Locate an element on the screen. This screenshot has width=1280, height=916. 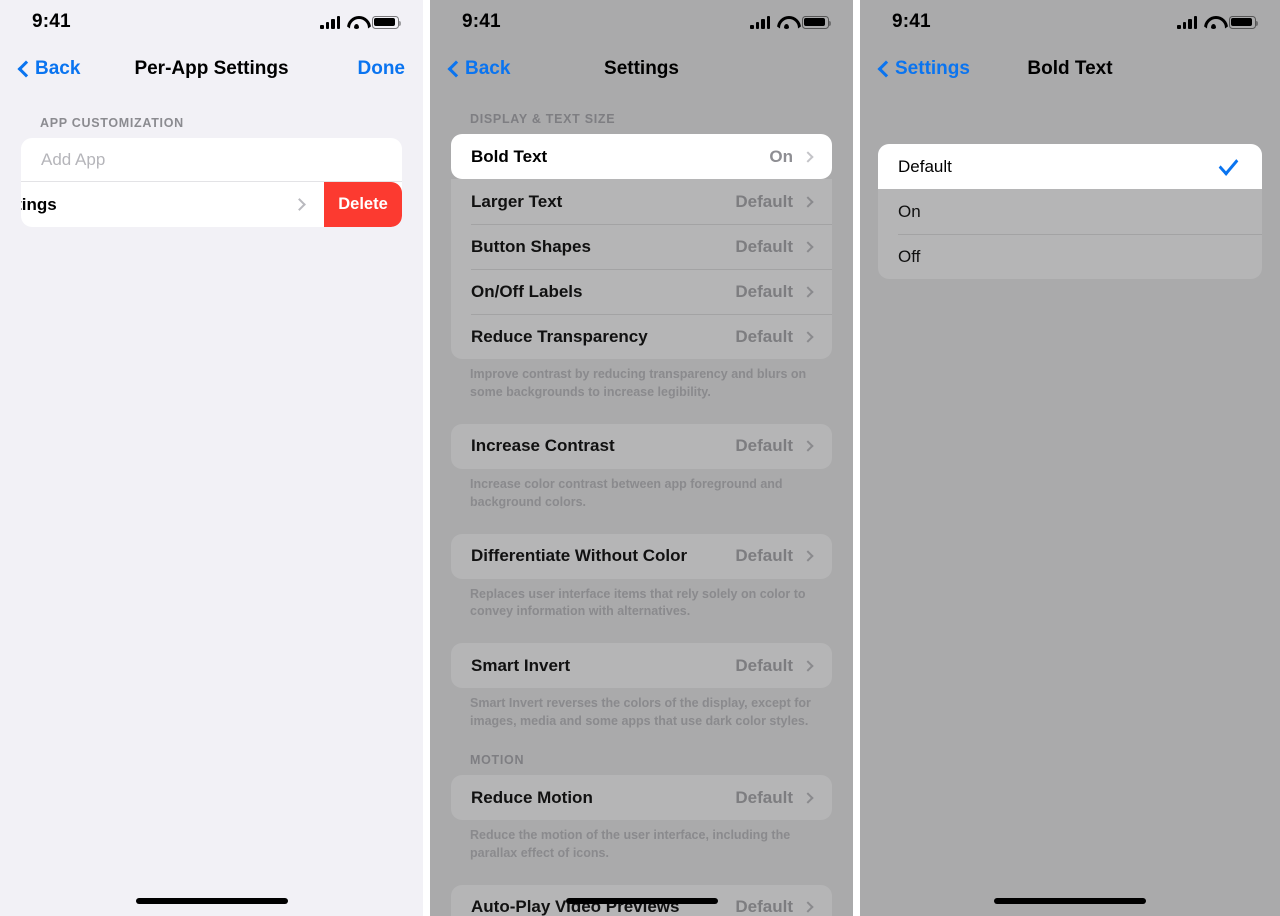
setting-row-label: Bold Text is located at coordinates (509, 156).